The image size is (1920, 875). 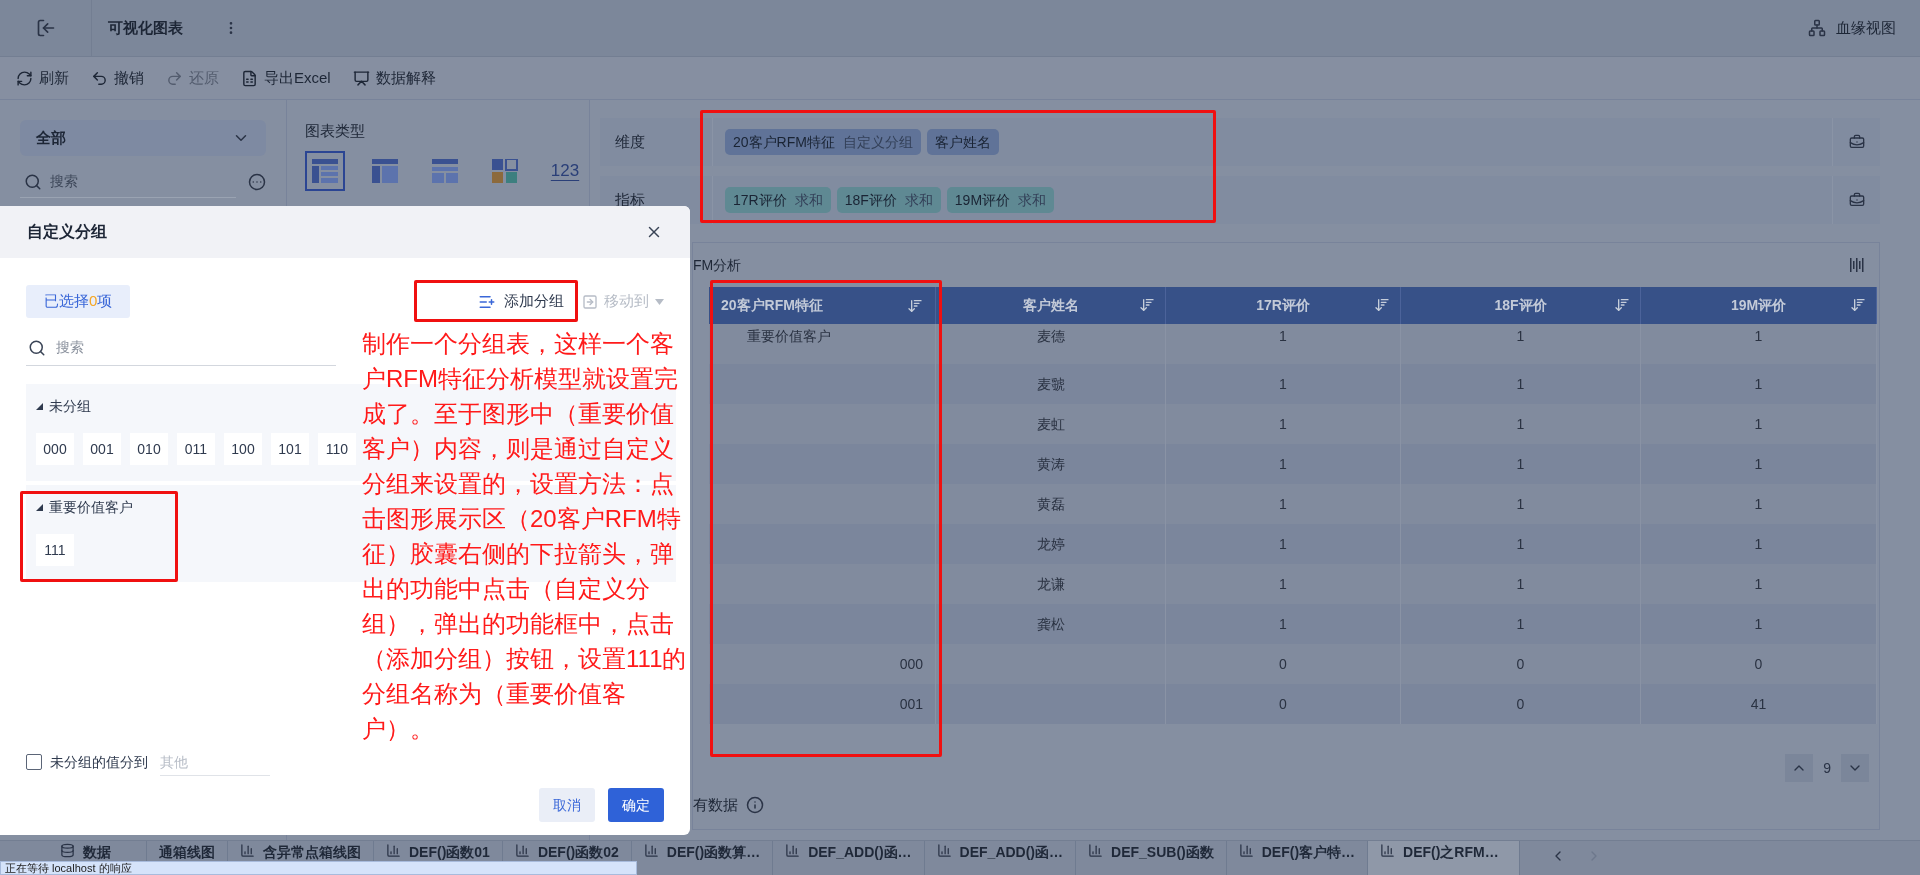 I want to click on section-title: 图表类型, so click(x=335, y=131).